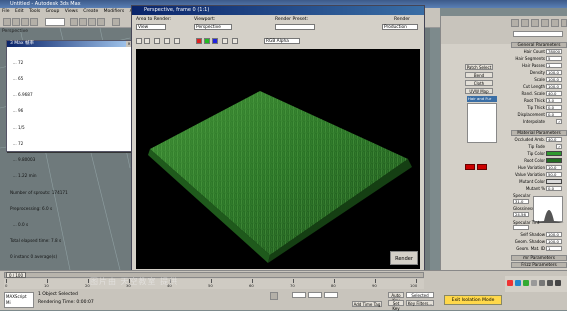 The height and width of the screenshot is (311, 567). I want to click on tray-network-icon, so click(518, 283).